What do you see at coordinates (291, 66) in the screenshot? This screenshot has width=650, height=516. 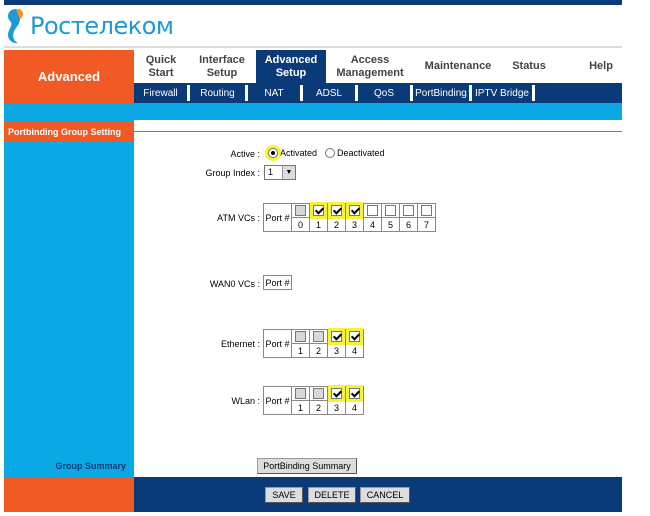 I see `tab-advanced-setup: Advanced Setup` at bounding box center [291, 66].